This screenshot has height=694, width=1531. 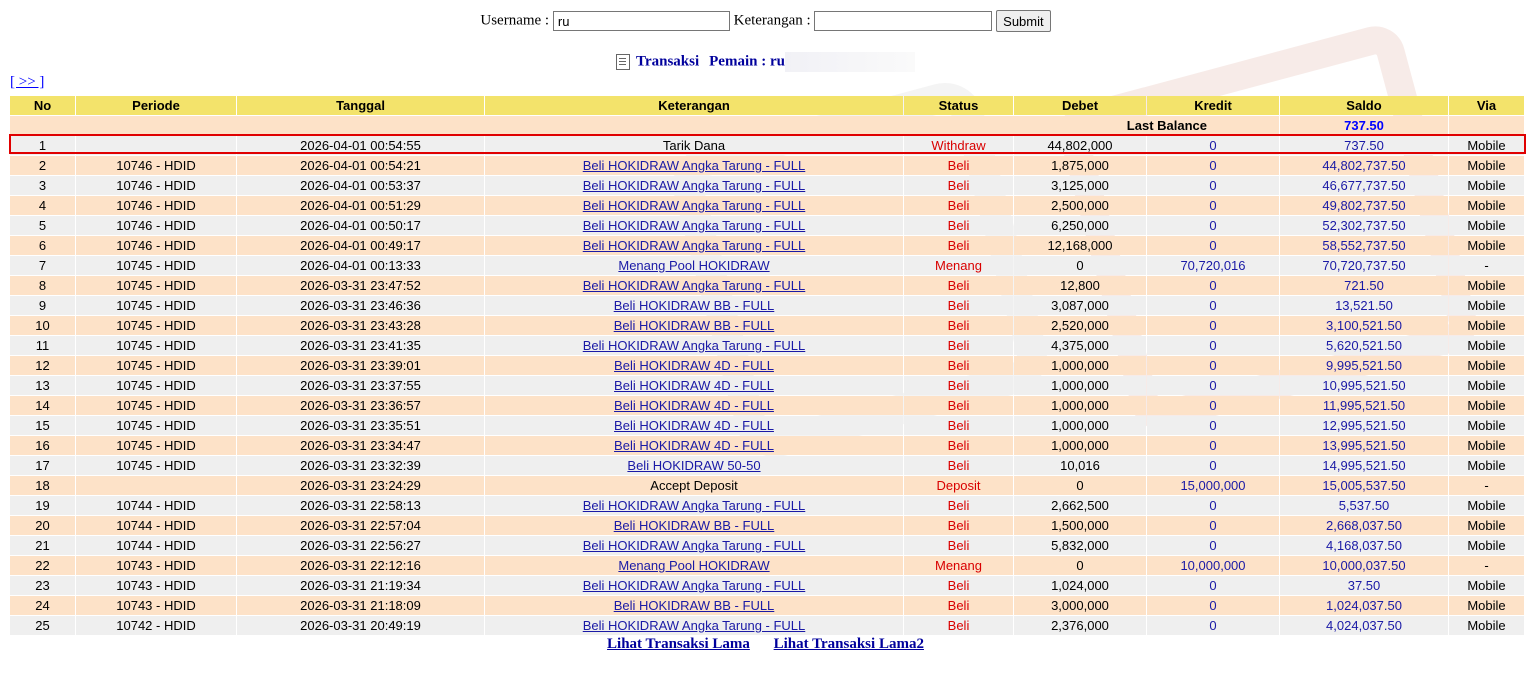 What do you see at coordinates (360, 625) in the screenshot?
I see `cell-tanggal: 2026-03-31 20:49:19` at bounding box center [360, 625].